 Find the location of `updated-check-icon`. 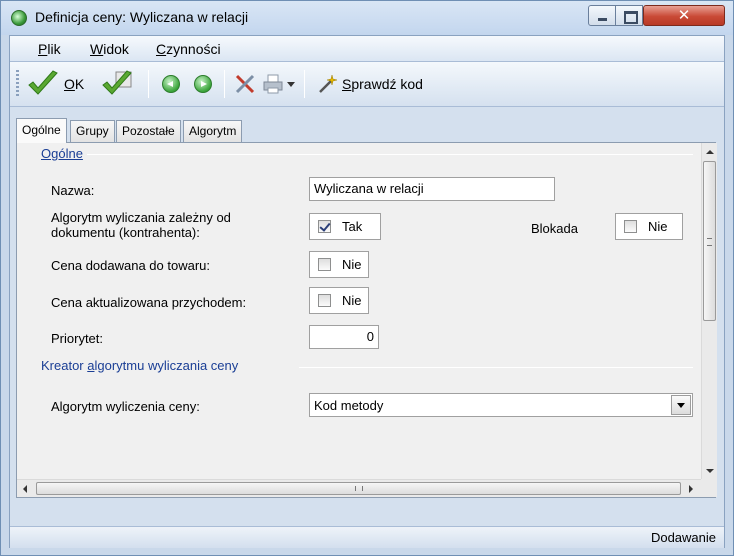

updated-check-icon is located at coordinates (324, 300).